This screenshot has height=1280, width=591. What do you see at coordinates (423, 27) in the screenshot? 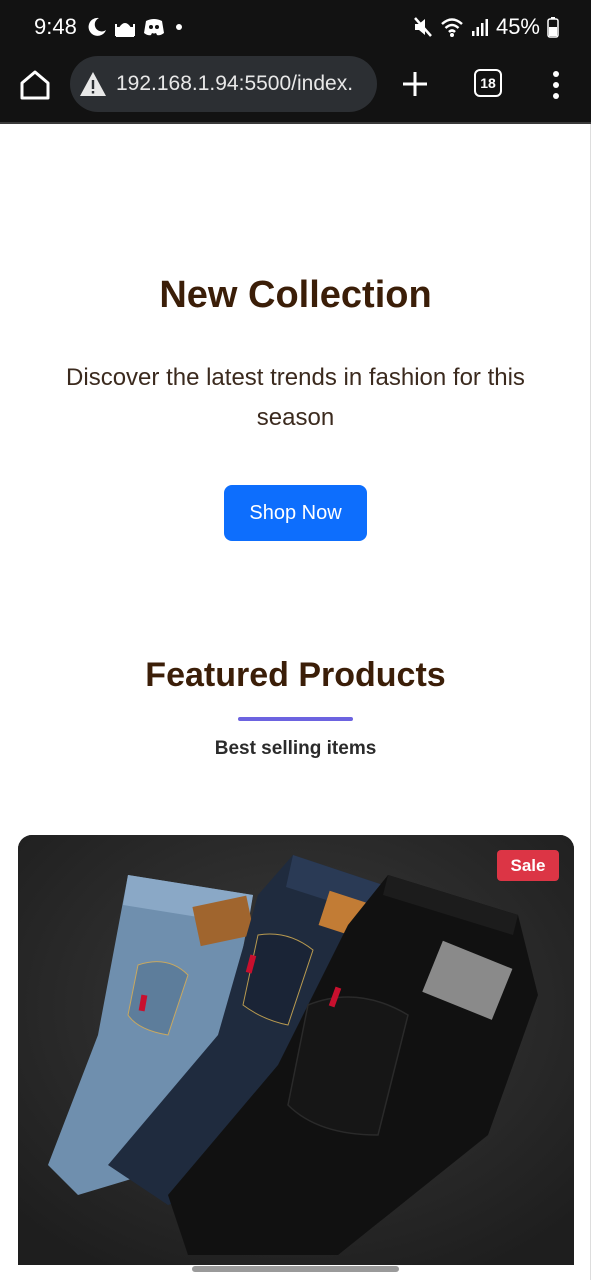
I see `mute-icon` at bounding box center [423, 27].